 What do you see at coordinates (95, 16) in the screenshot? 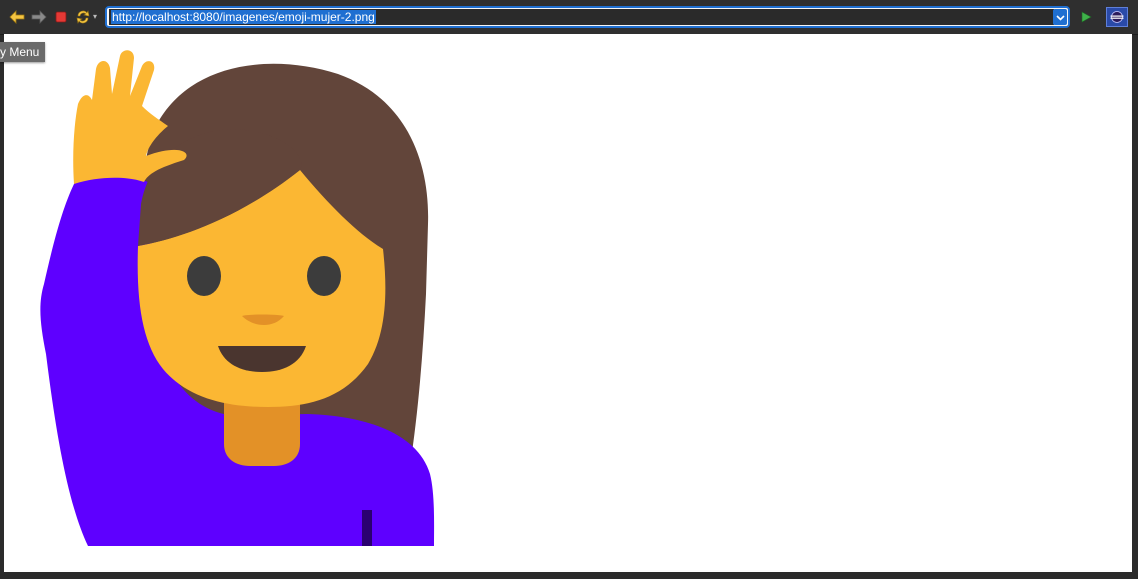
I see `refresh-dropdown-icon: ▾` at bounding box center [95, 16].